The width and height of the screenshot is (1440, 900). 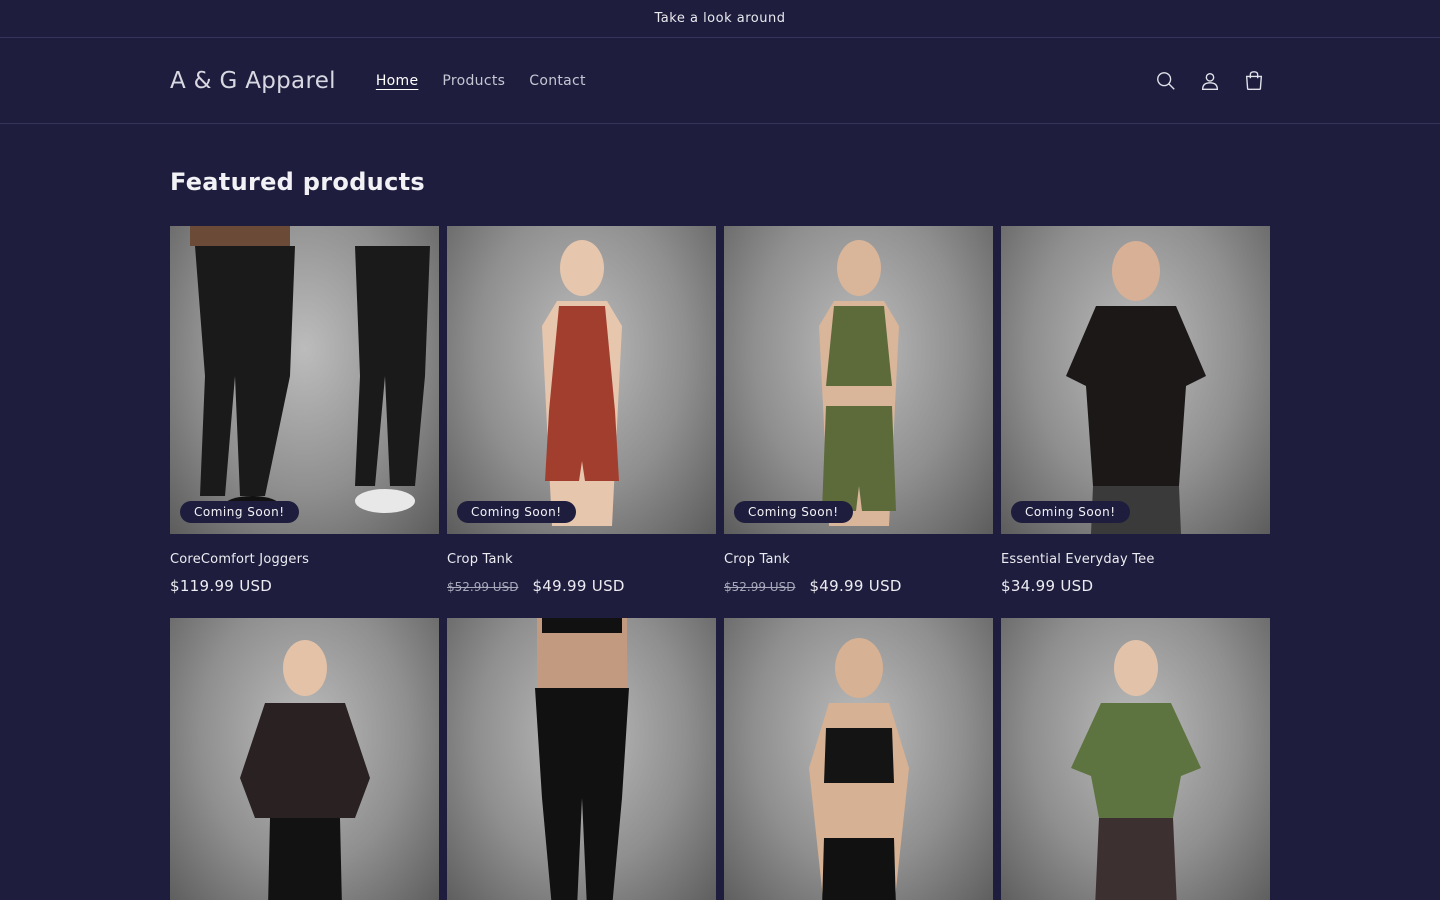 I want to click on nav-products: Products, so click(x=473, y=81).